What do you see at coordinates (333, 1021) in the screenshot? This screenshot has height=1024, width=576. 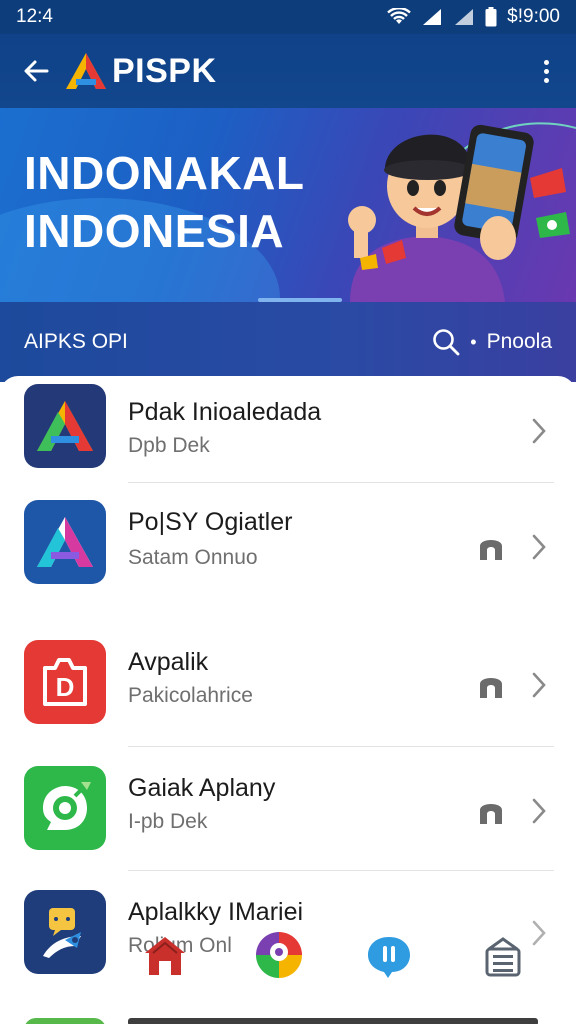 I see `app-title-peek` at bounding box center [333, 1021].